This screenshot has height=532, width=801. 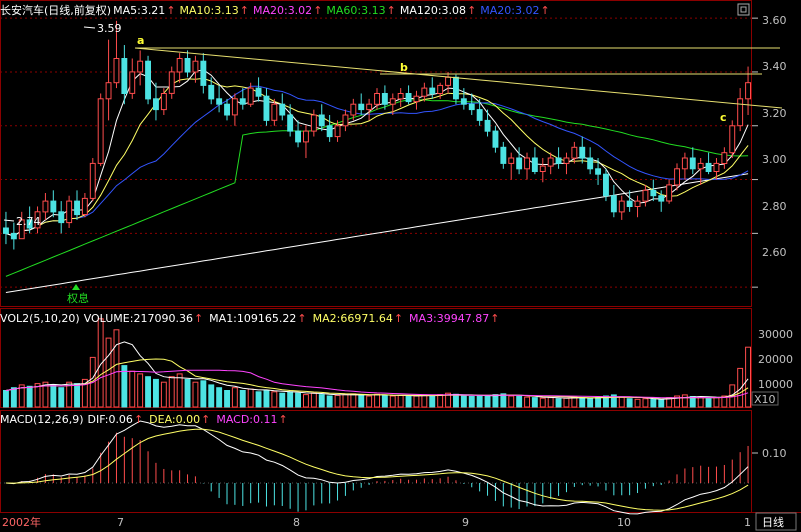 I want to click on x-label: 2002年, so click(x=21, y=522).